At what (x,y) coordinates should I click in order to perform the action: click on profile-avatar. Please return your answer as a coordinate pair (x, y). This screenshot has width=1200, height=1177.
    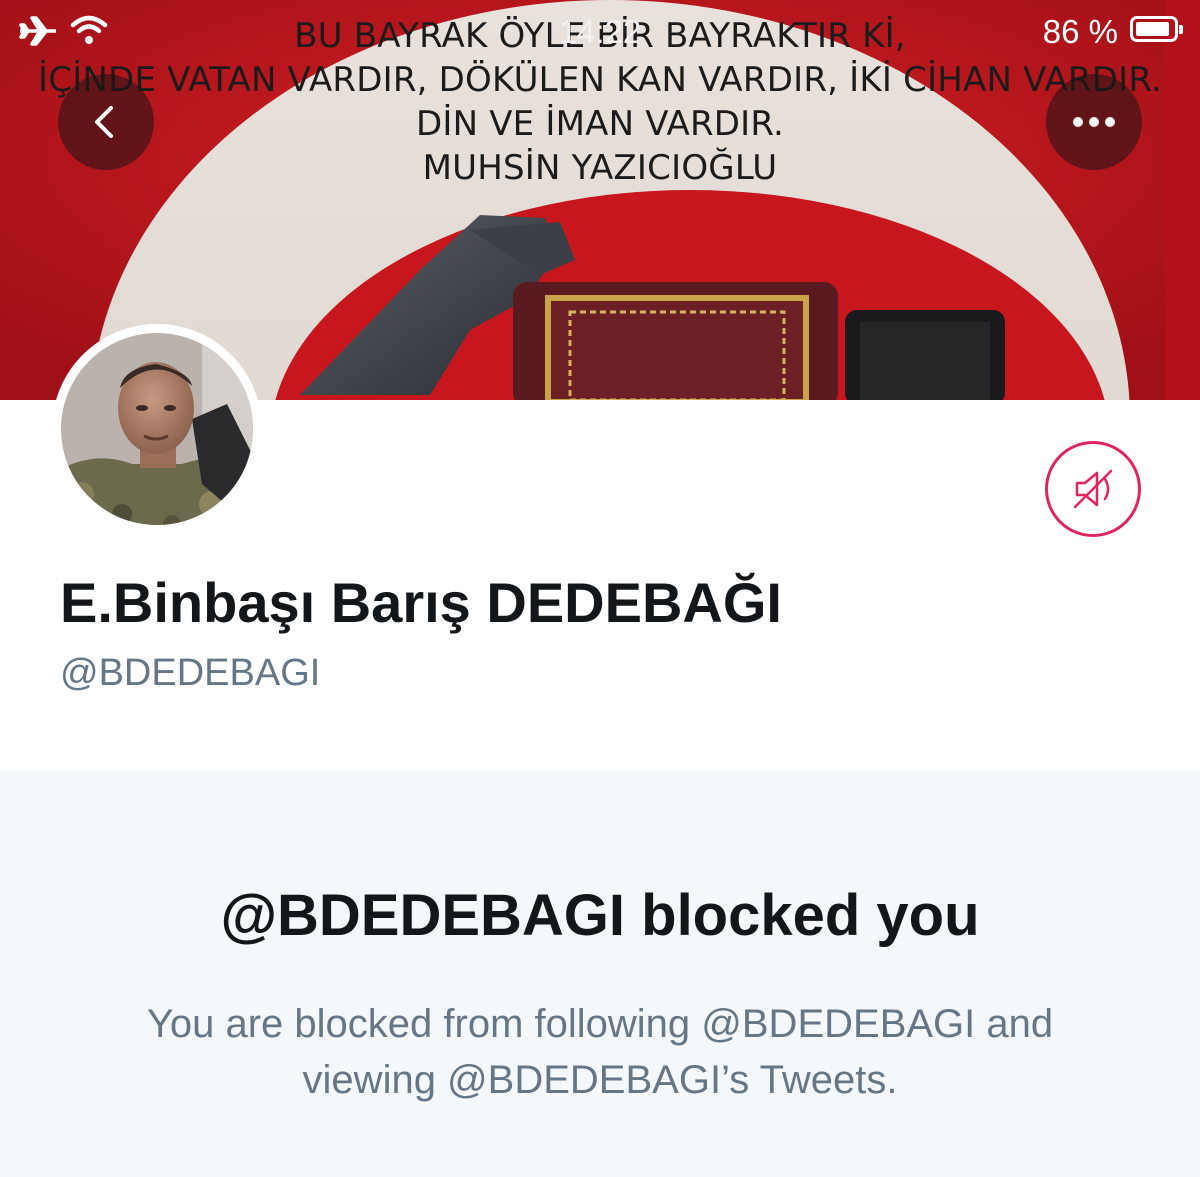
    Looking at the image, I should click on (157, 429).